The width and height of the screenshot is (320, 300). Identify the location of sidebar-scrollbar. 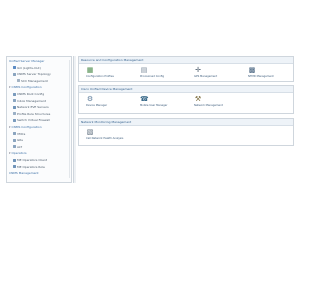
(69, 119).